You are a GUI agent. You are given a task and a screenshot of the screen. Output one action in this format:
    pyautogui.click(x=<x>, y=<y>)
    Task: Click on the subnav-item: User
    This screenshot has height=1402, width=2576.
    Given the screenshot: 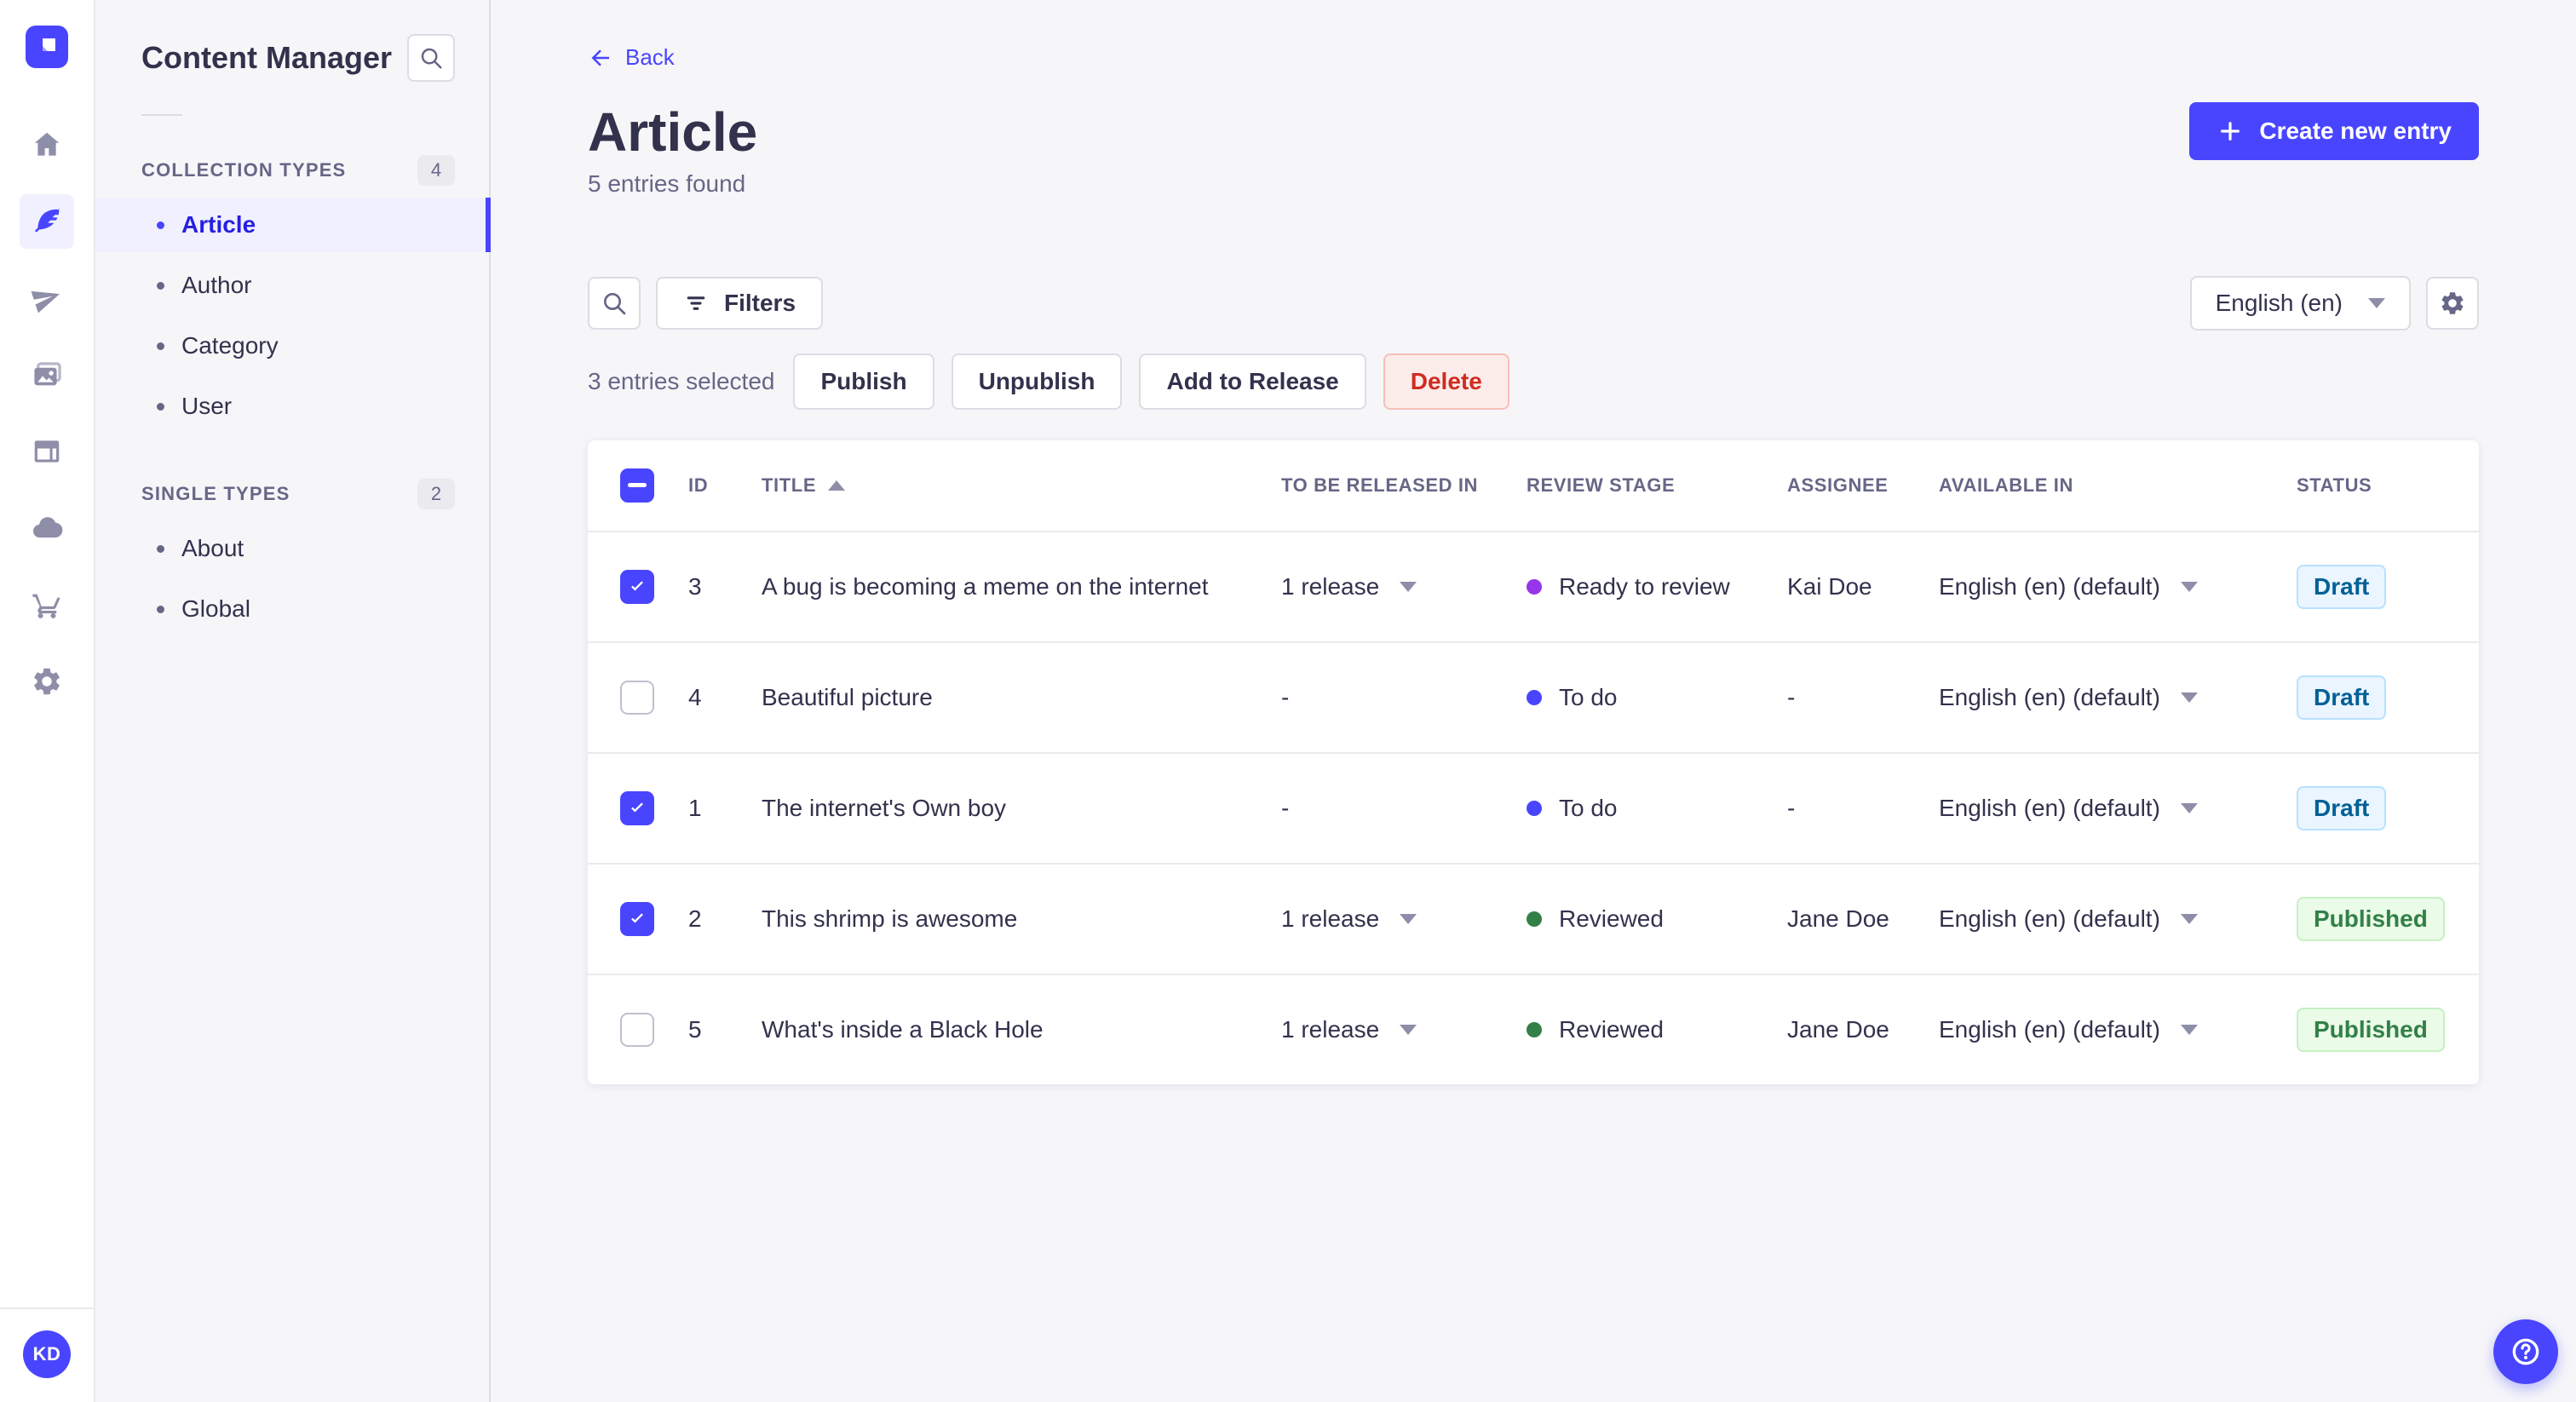 What is the action you would take?
    pyautogui.click(x=292, y=406)
    